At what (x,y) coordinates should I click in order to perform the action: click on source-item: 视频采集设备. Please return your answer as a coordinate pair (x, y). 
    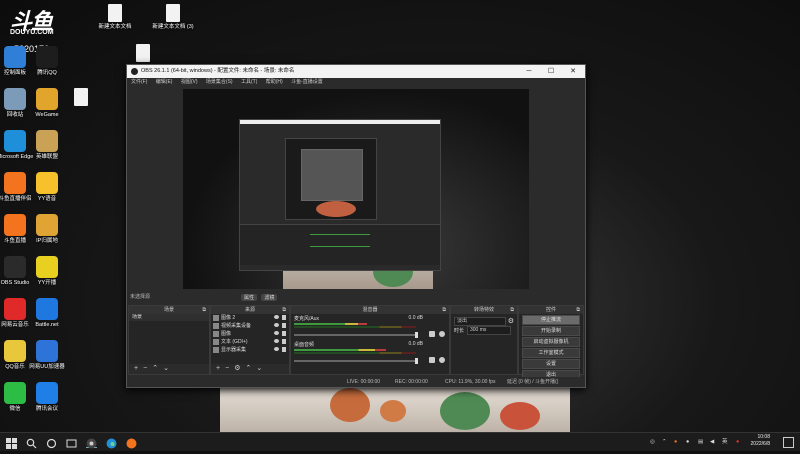
    Looking at the image, I should click on (250, 326).